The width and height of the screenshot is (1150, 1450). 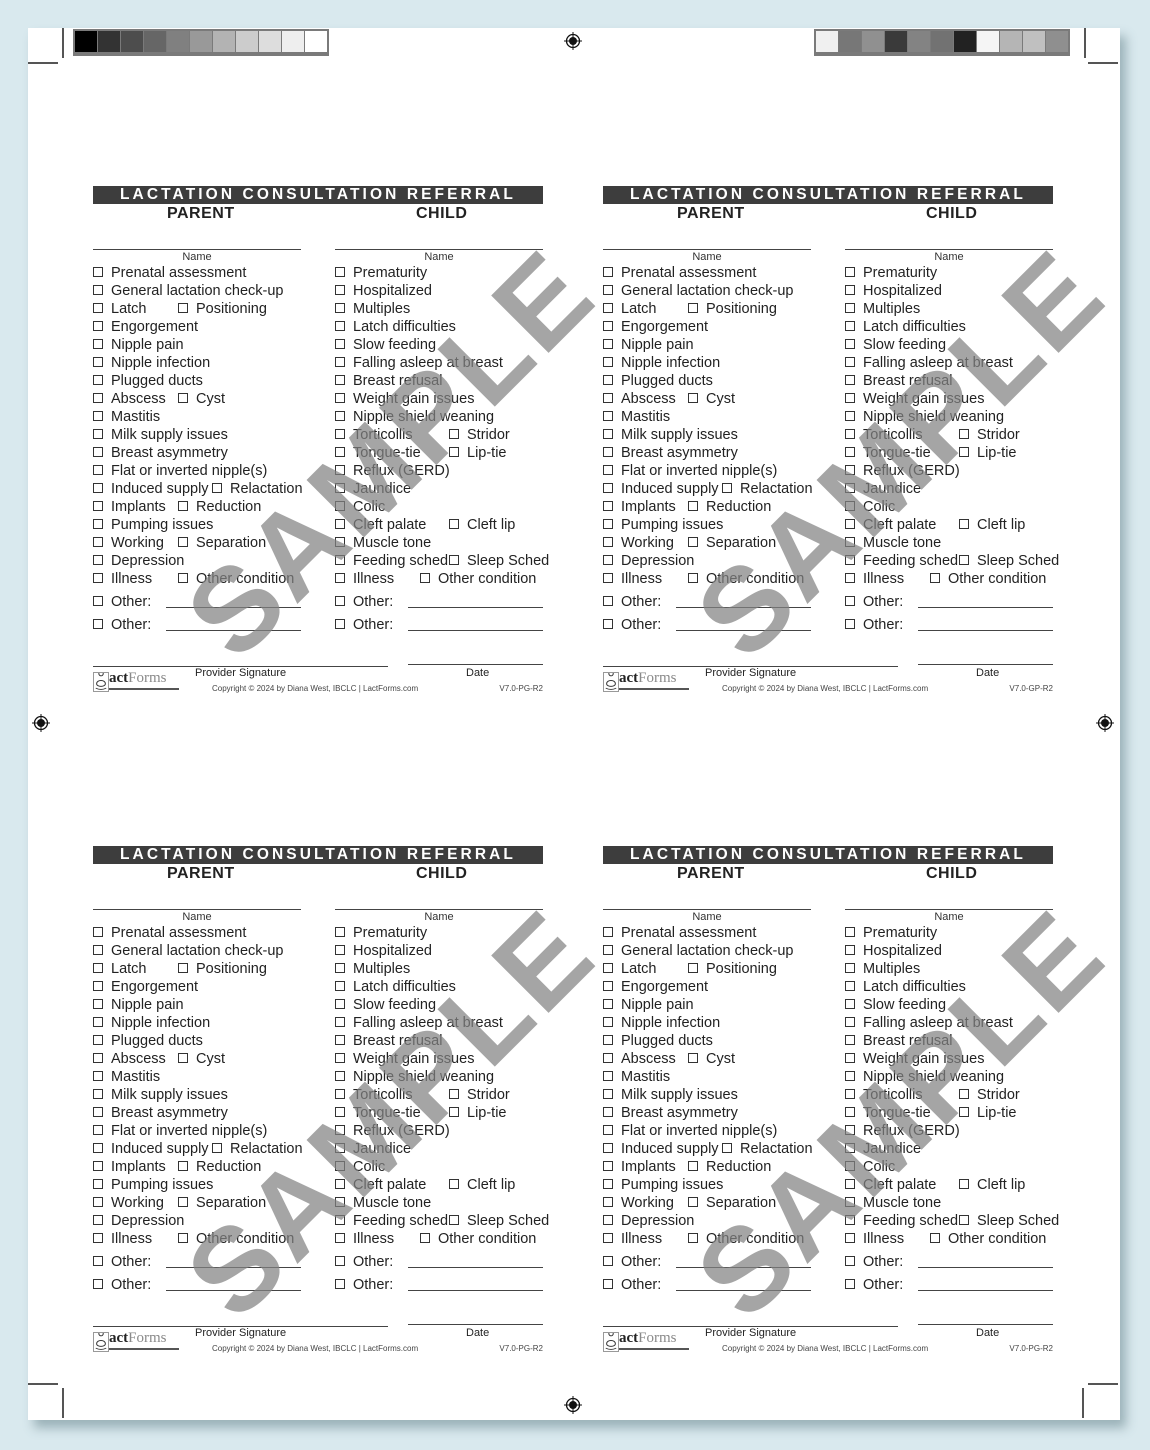 What do you see at coordinates (151, 489) in the screenshot?
I see `checkbox-item: Induced supply` at bounding box center [151, 489].